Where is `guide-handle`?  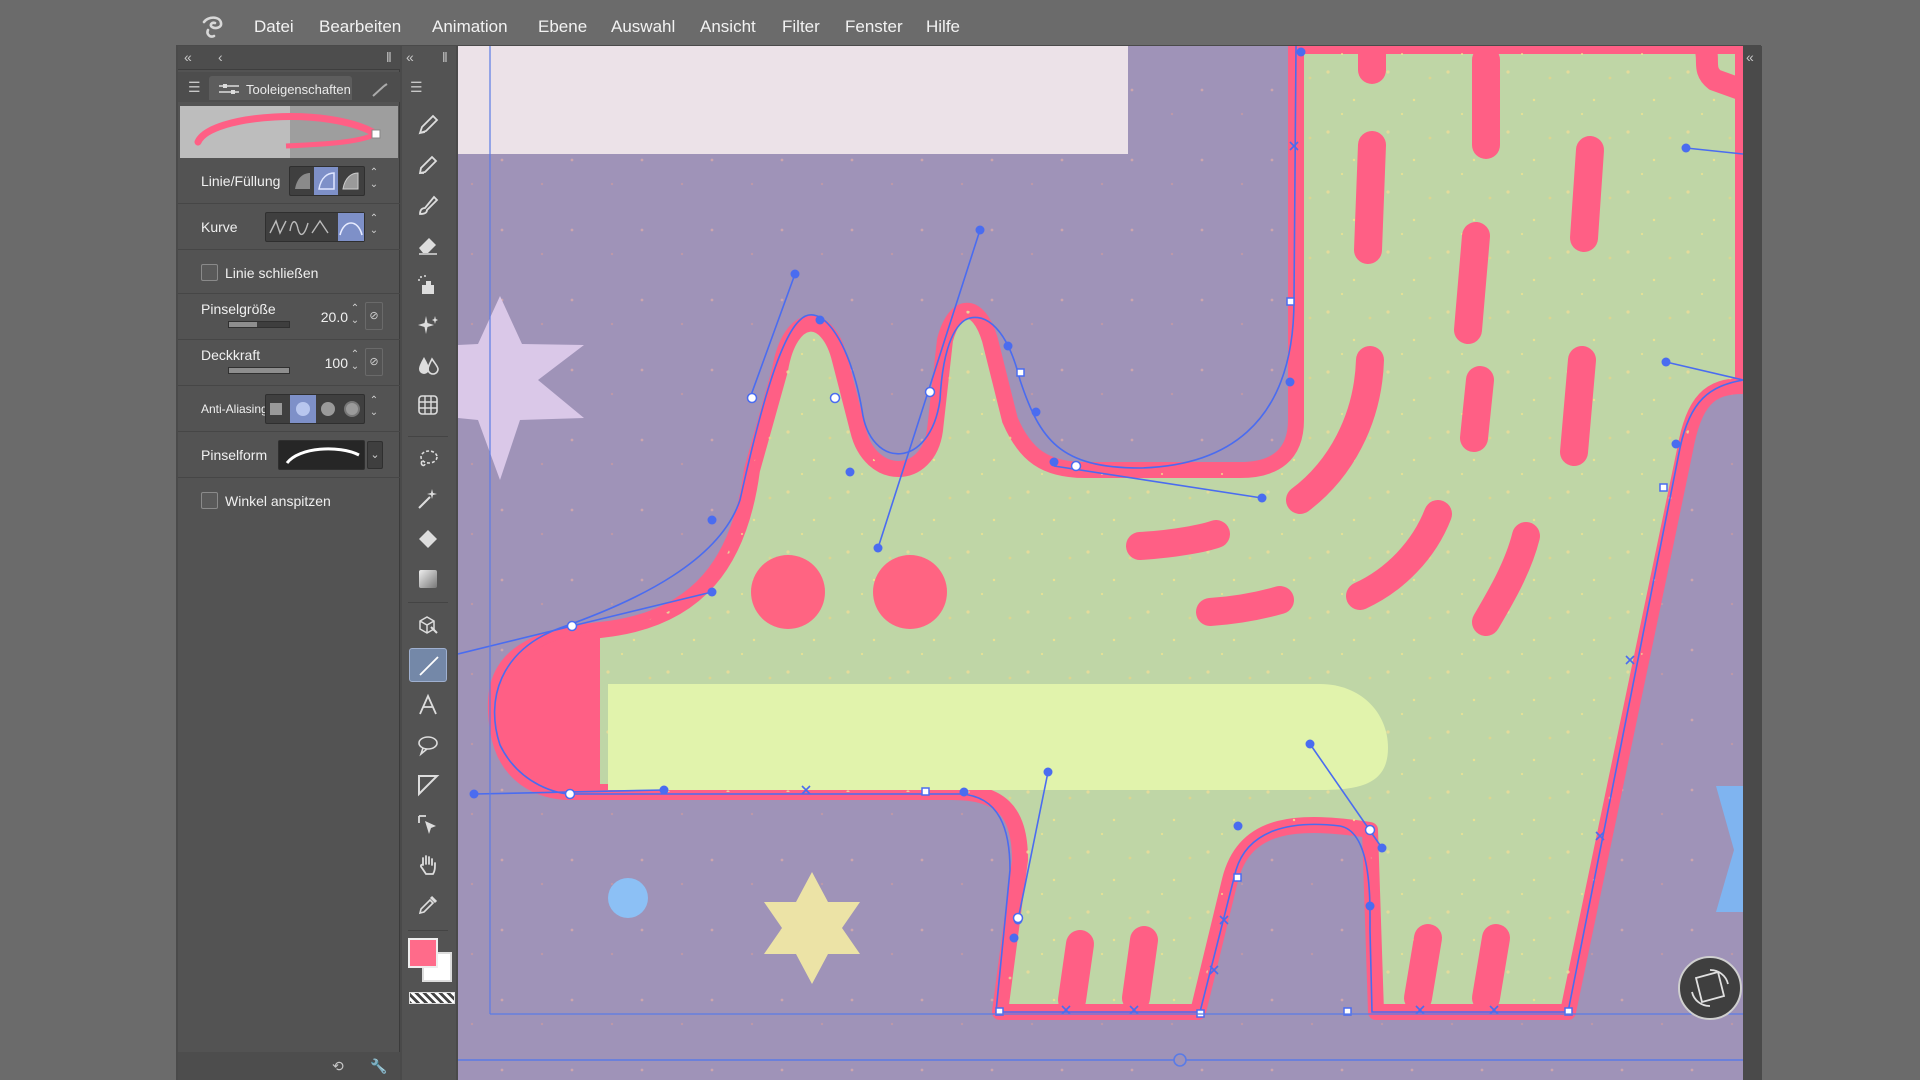
guide-handle is located at coordinates (1180, 1060).